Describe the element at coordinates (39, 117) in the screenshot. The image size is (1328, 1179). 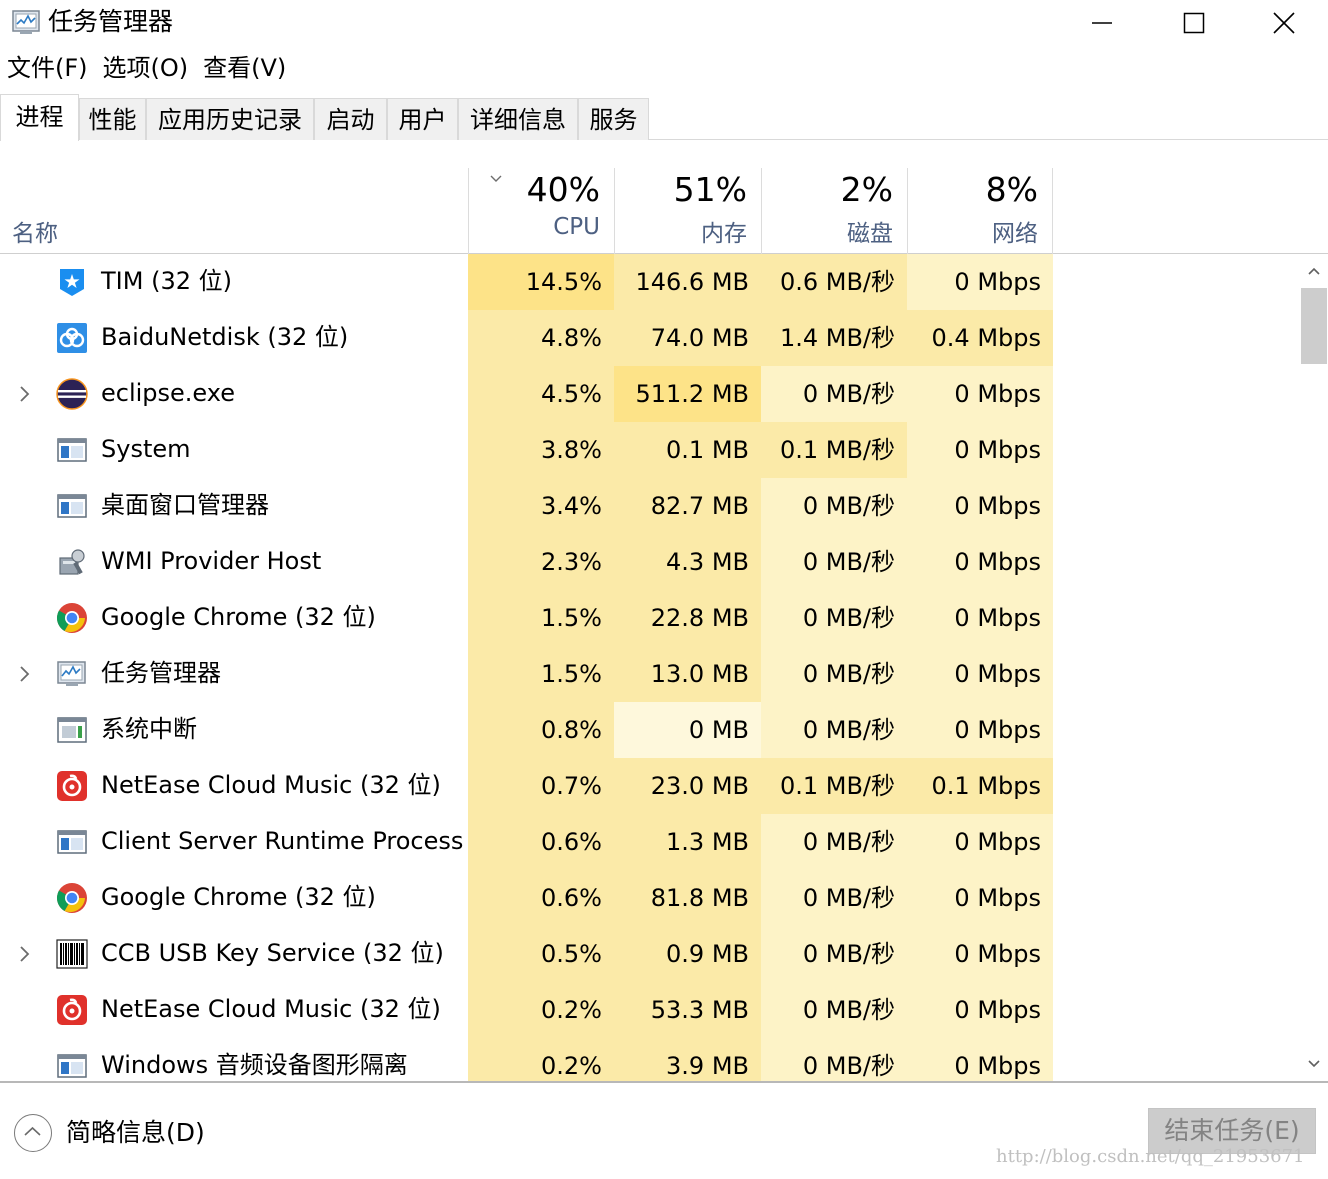
I see `tab-processes: 进程` at that location.